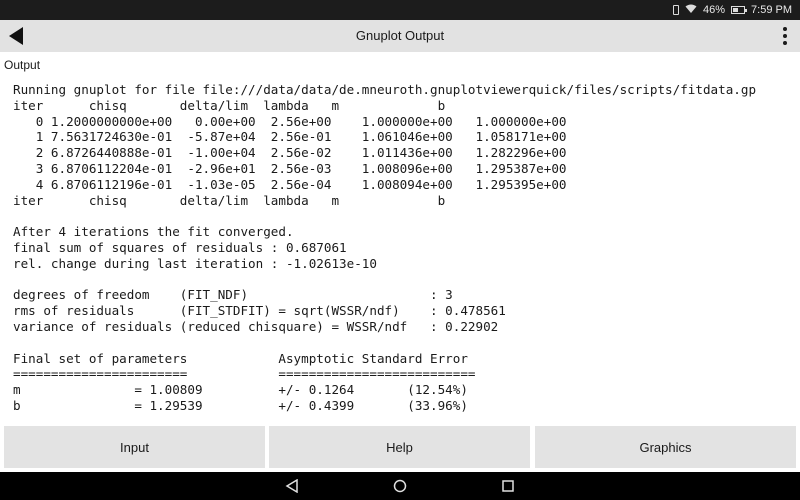 The width and height of the screenshot is (800, 500). What do you see at coordinates (153, 232) in the screenshot?
I see `output-line: After 4 iterations the fit converged.` at bounding box center [153, 232].